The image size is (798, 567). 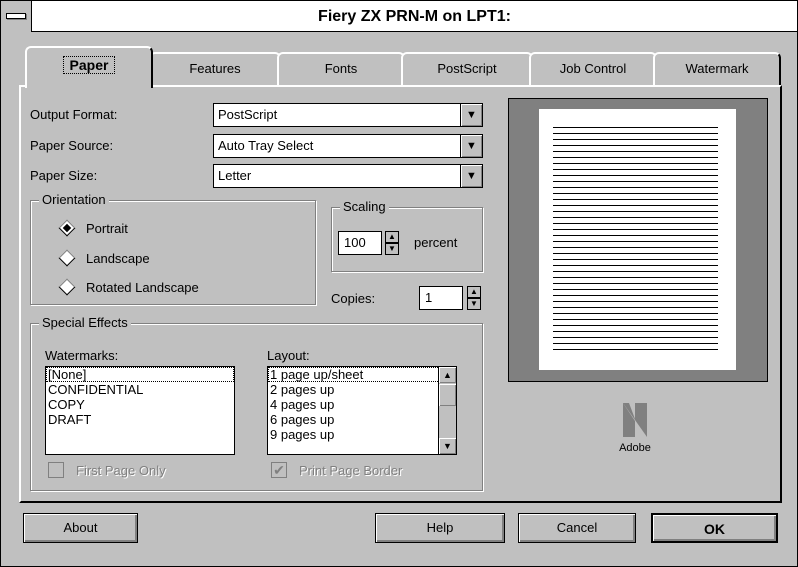 What do you see at coordinates (235, 175) in the screenshot?
I see `paper-size-value: Letter` at bounding box center [235, 175].